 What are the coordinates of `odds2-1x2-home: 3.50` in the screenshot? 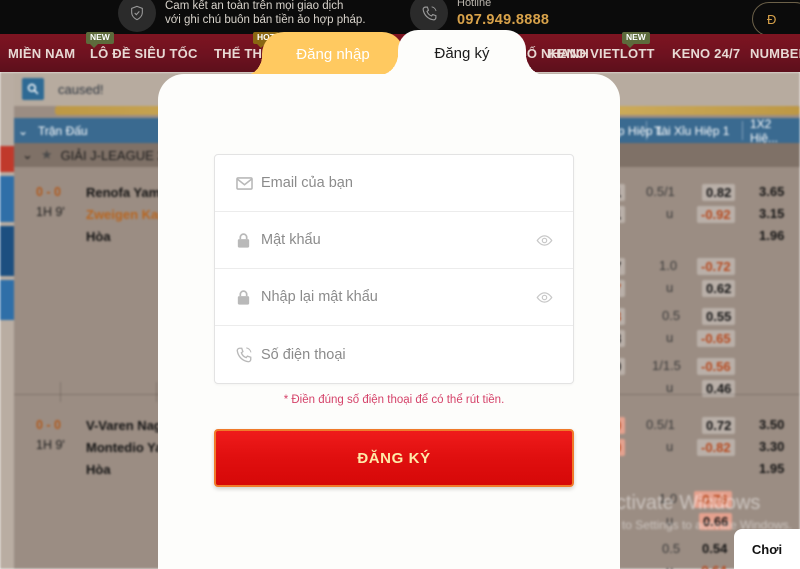 It's located at (771, 424).